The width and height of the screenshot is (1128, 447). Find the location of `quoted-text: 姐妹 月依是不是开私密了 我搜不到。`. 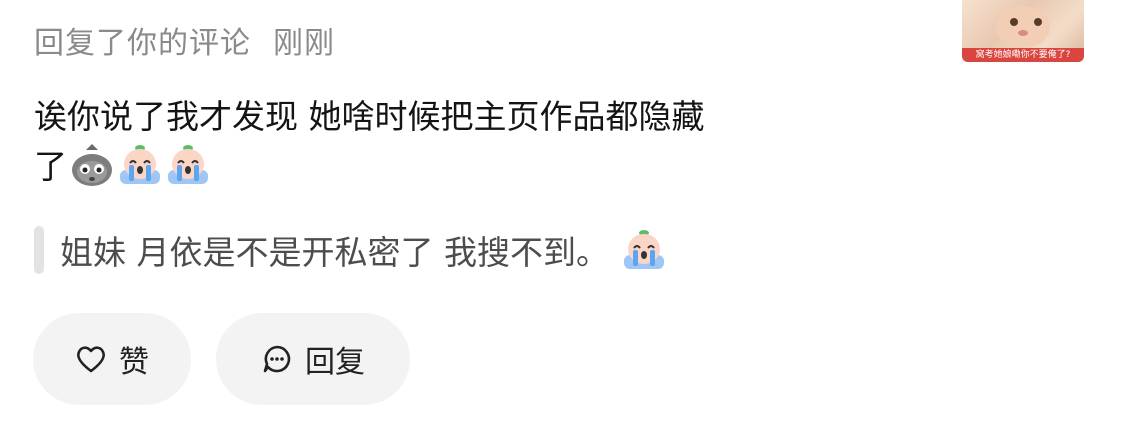

quoted-text: 姐妹 月依是不是开私密了 我搜不到。 is located at coordinates (334, 252).